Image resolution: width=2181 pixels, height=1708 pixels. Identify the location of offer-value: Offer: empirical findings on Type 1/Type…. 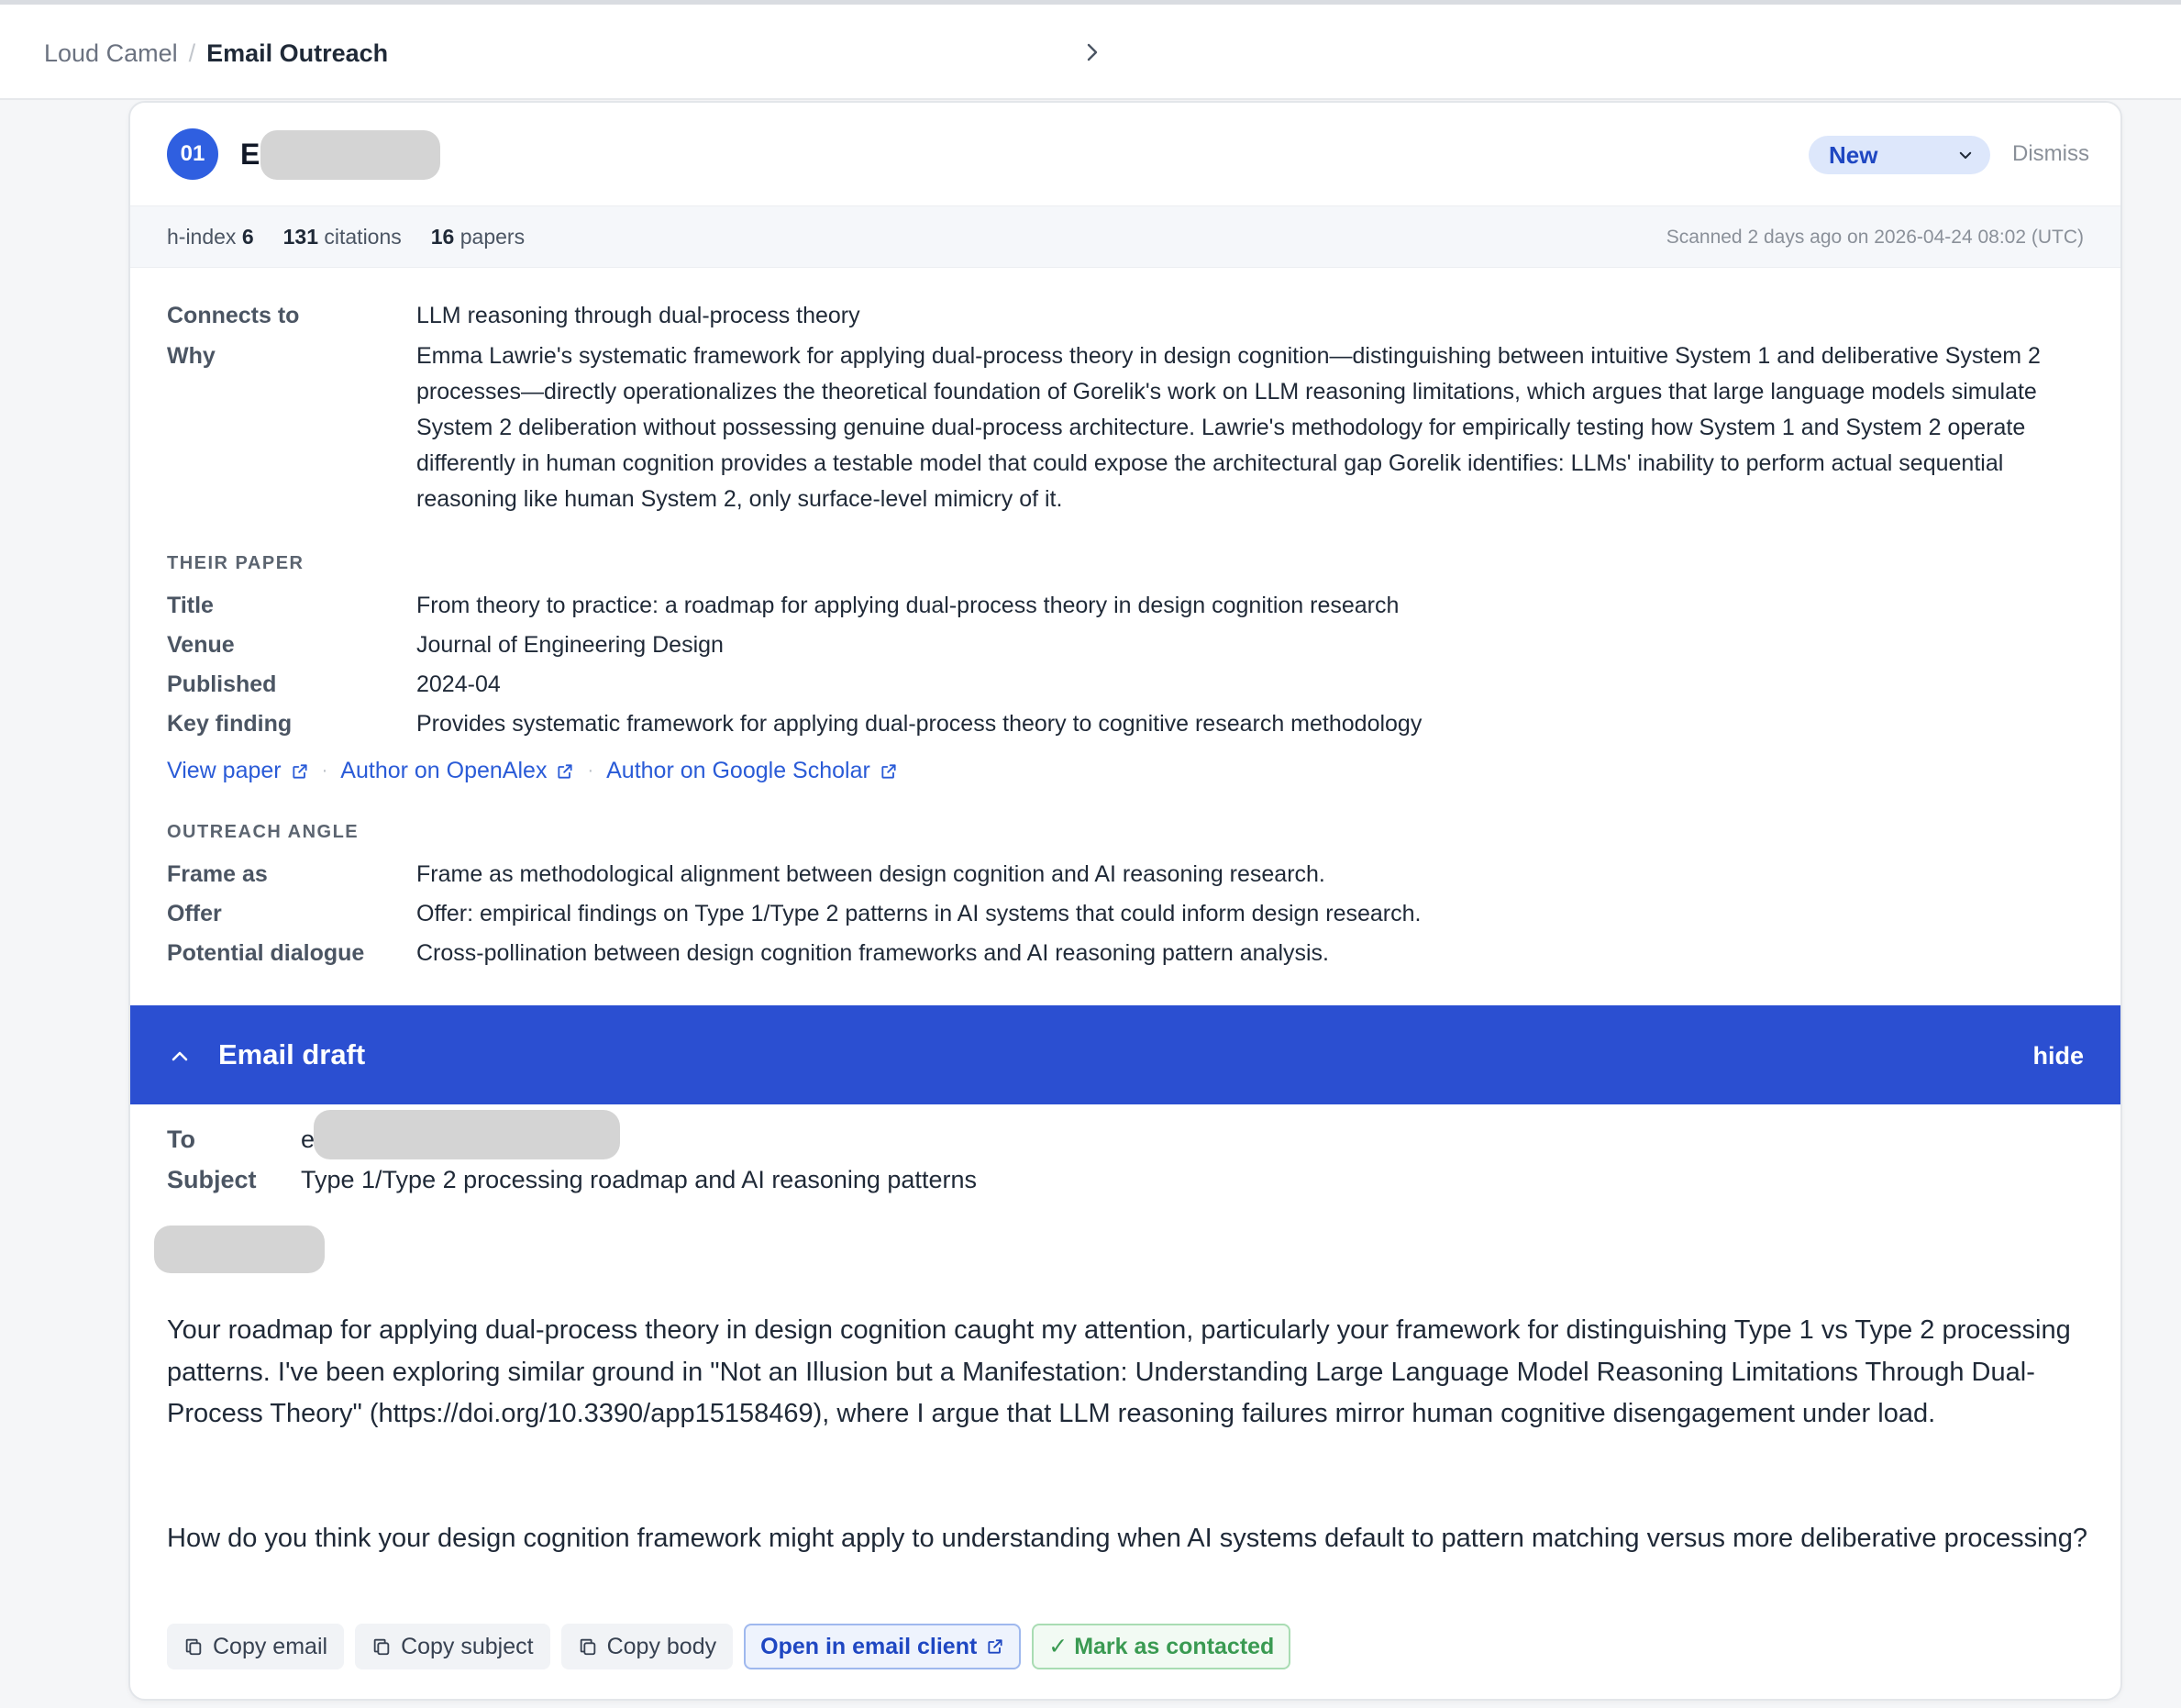
(919, 913).